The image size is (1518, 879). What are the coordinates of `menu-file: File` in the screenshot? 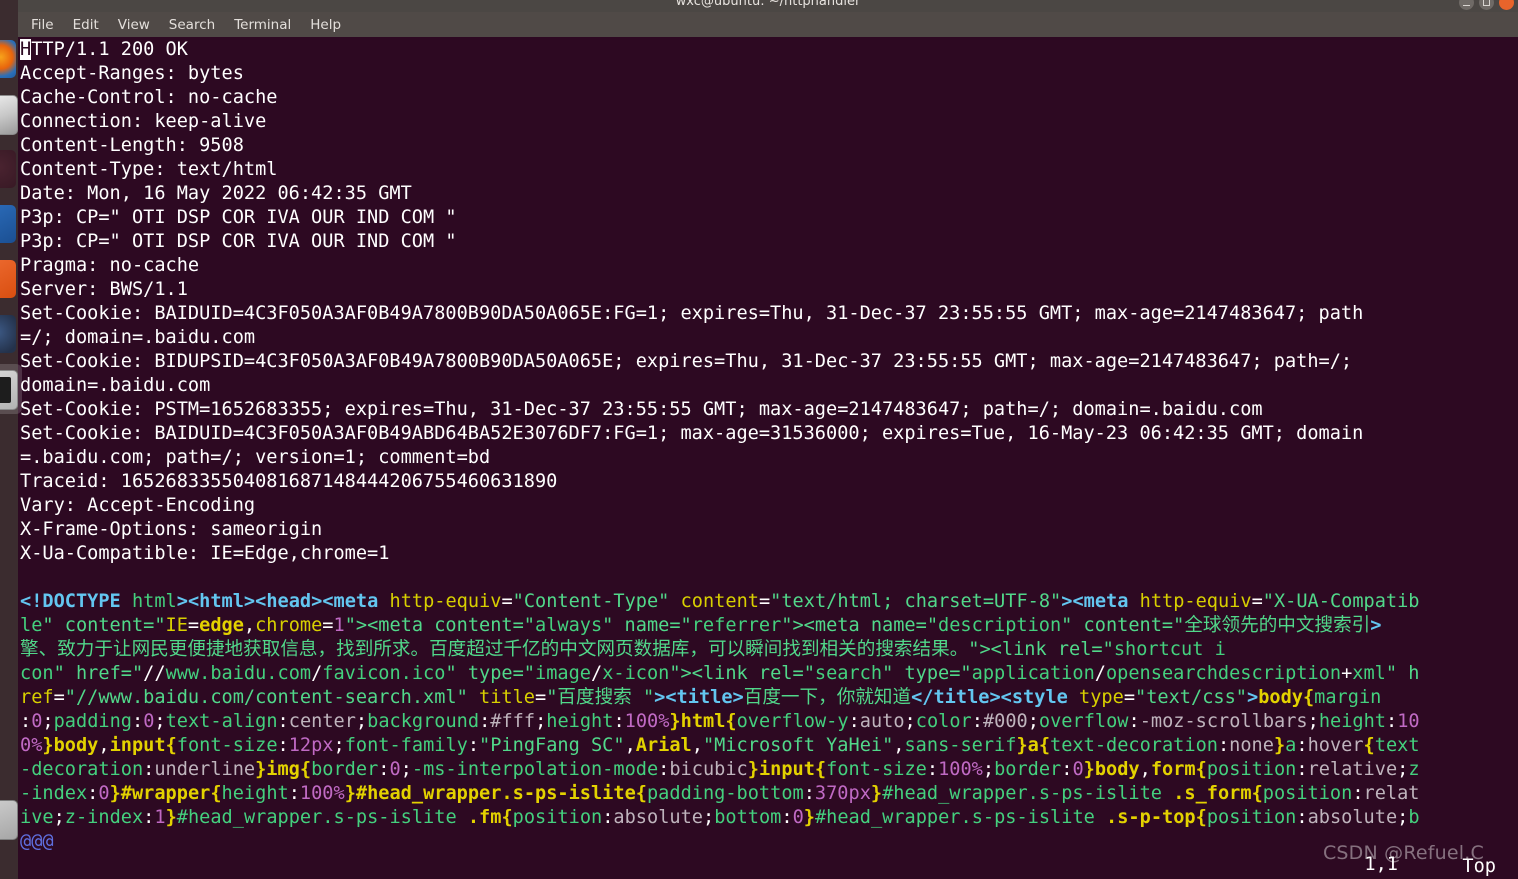 It's located at (42, 25).